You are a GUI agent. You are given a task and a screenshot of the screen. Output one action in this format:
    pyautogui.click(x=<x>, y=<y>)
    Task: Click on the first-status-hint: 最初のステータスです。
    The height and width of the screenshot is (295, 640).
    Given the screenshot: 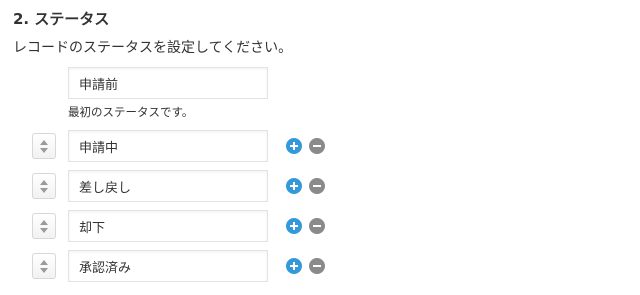 What is the action you would take?
    pyautogui.click(x=131, y=112)
    